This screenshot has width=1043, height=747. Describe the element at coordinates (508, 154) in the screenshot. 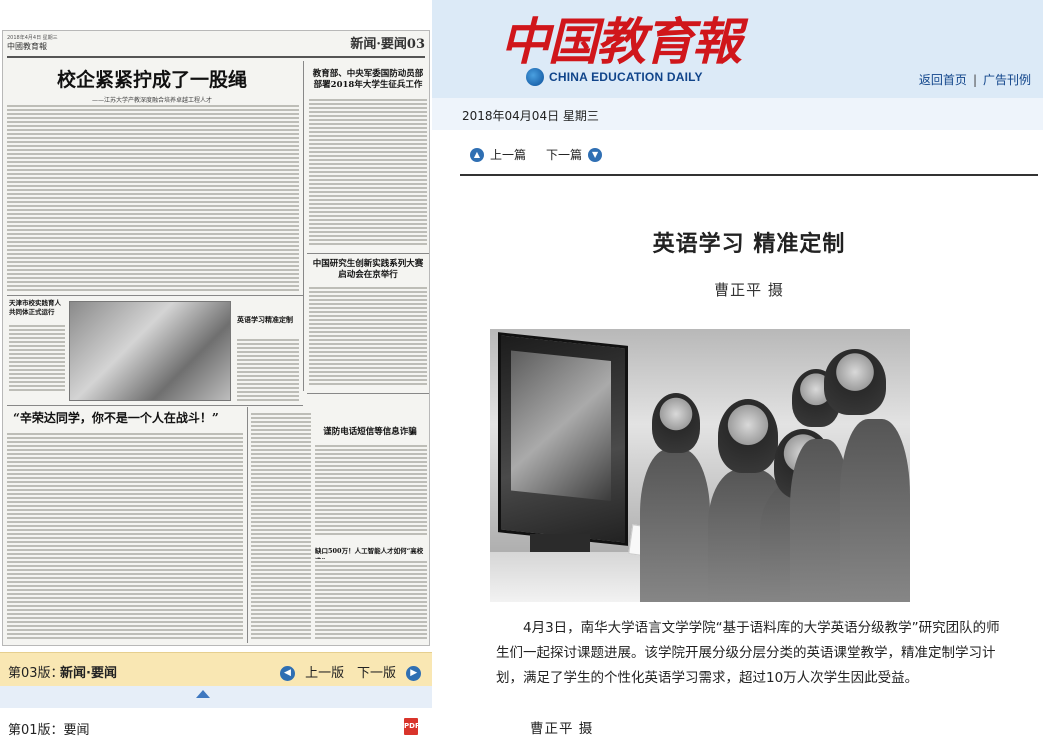

I see `prev-article-link: 上一篇` at that location.